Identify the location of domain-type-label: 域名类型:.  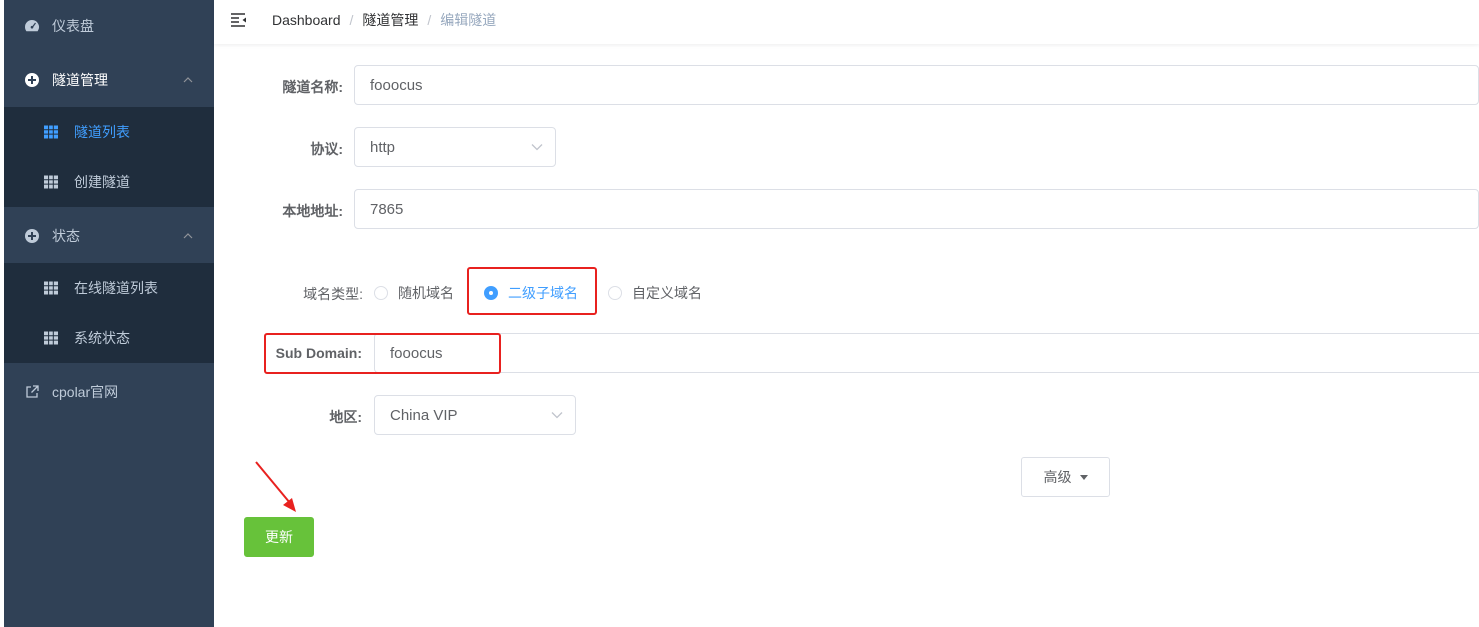
(333, 294).